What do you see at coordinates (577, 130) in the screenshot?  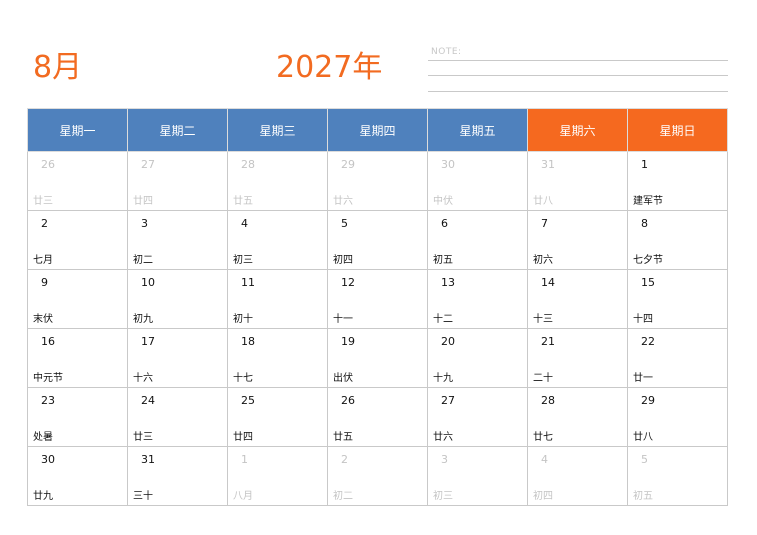 I see `weekend-header: 星期六` at bounding box center [577, 130].